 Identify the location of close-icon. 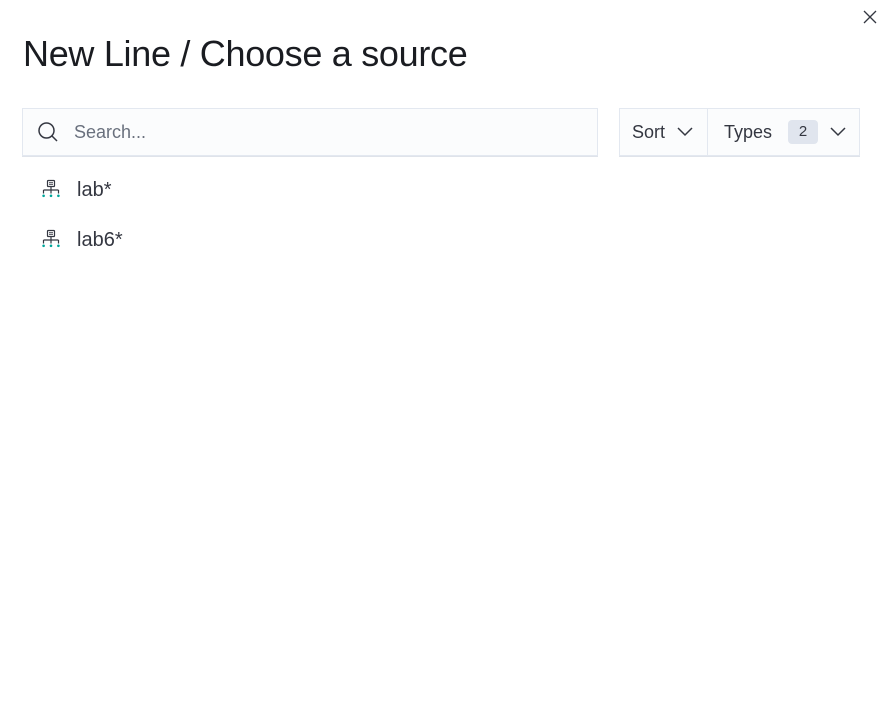
(870, 19).